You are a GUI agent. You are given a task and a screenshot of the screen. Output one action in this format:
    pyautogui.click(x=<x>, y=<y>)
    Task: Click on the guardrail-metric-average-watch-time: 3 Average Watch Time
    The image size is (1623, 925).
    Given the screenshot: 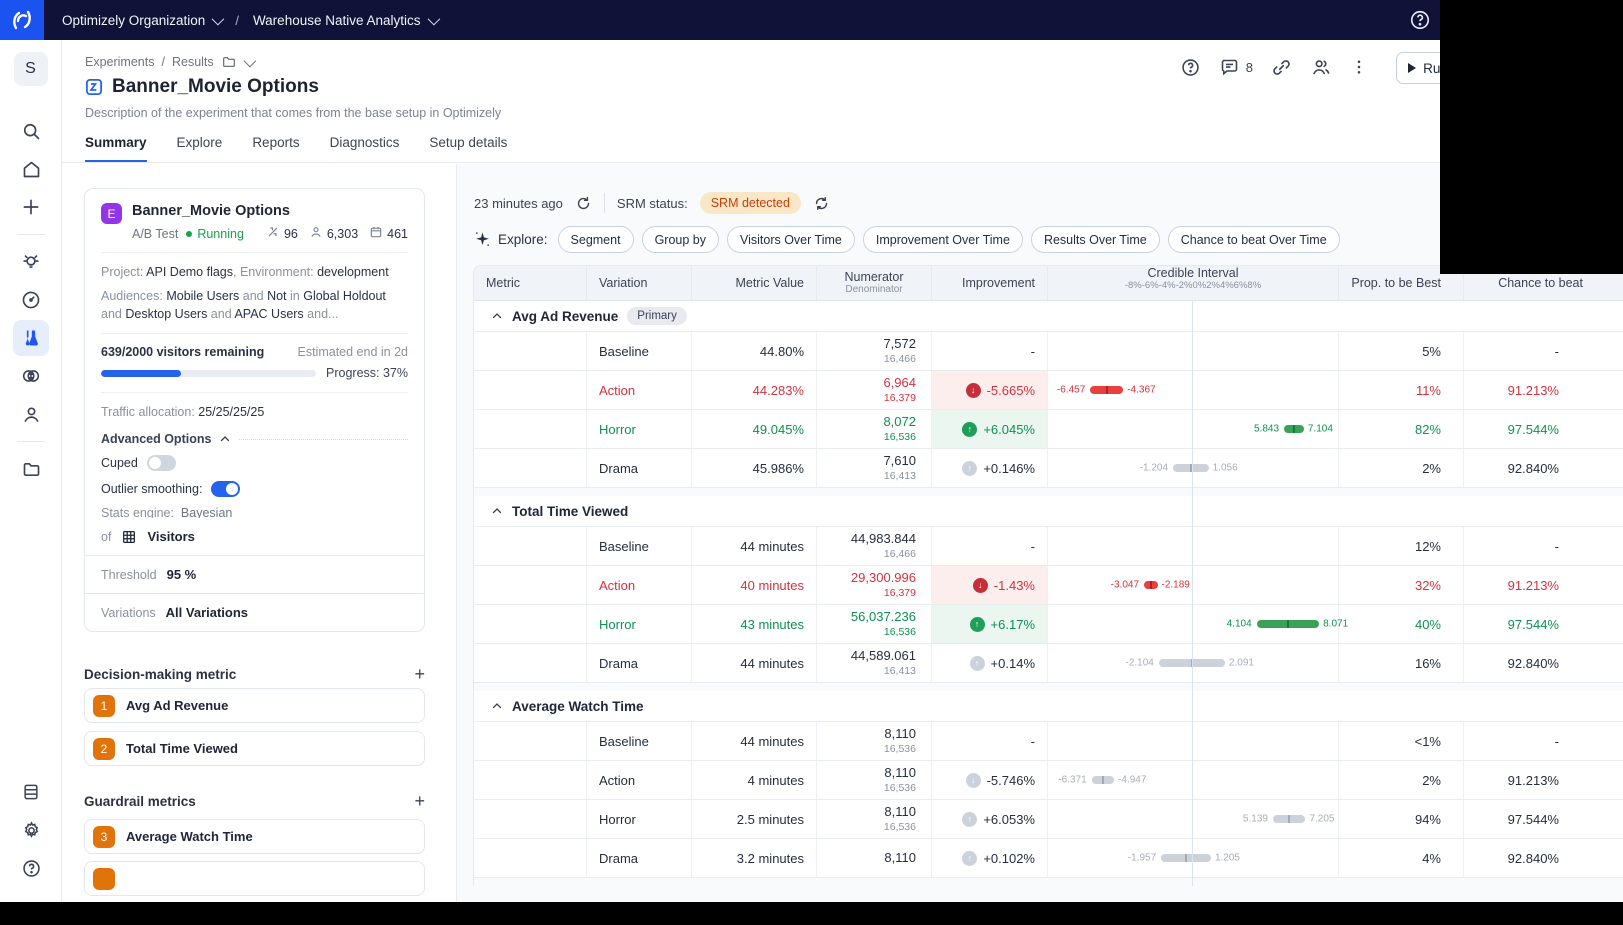 What is the action you would take?
    pyautogui.click(x=254, y=836)
    